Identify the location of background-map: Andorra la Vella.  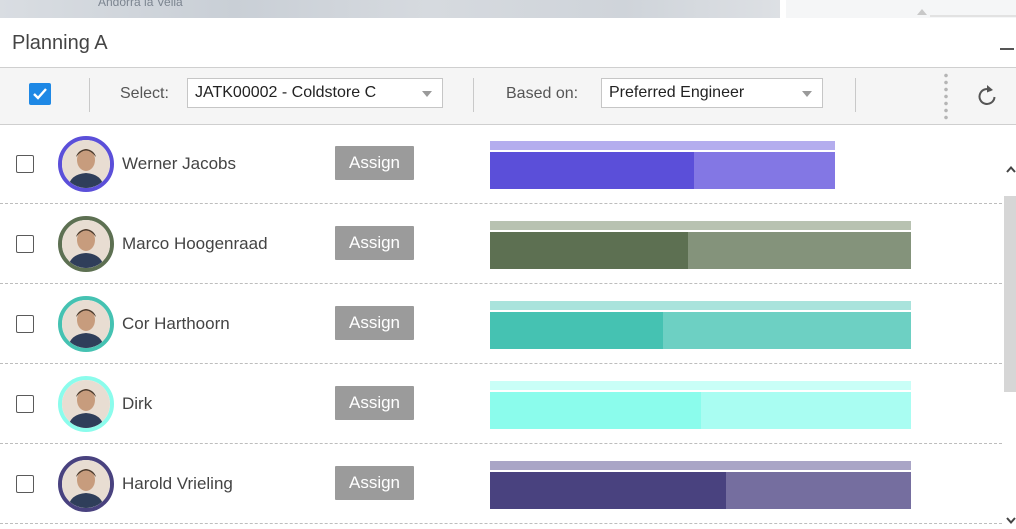
(390, 9).